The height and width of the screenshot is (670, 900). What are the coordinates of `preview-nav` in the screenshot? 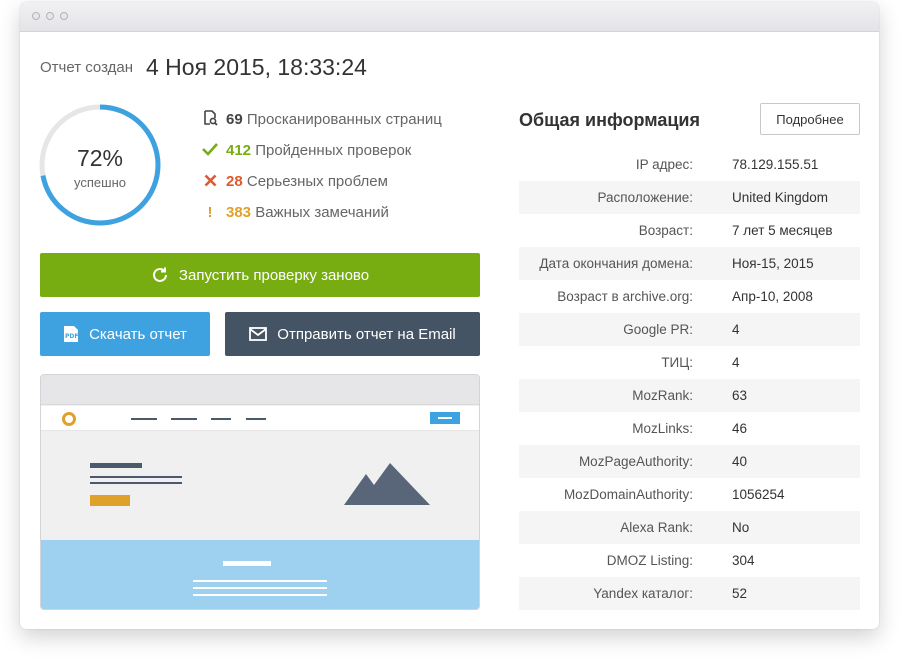 It's located at (260, 418).